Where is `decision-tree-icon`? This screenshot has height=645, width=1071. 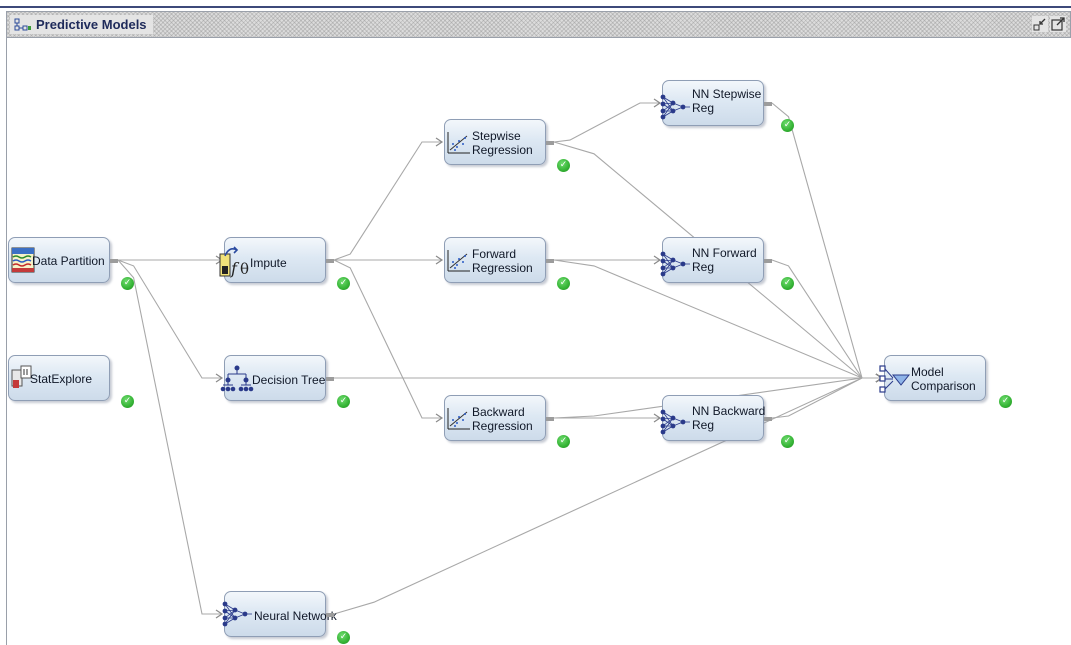 decision-tree-icon is located at coordinates (237, 378).